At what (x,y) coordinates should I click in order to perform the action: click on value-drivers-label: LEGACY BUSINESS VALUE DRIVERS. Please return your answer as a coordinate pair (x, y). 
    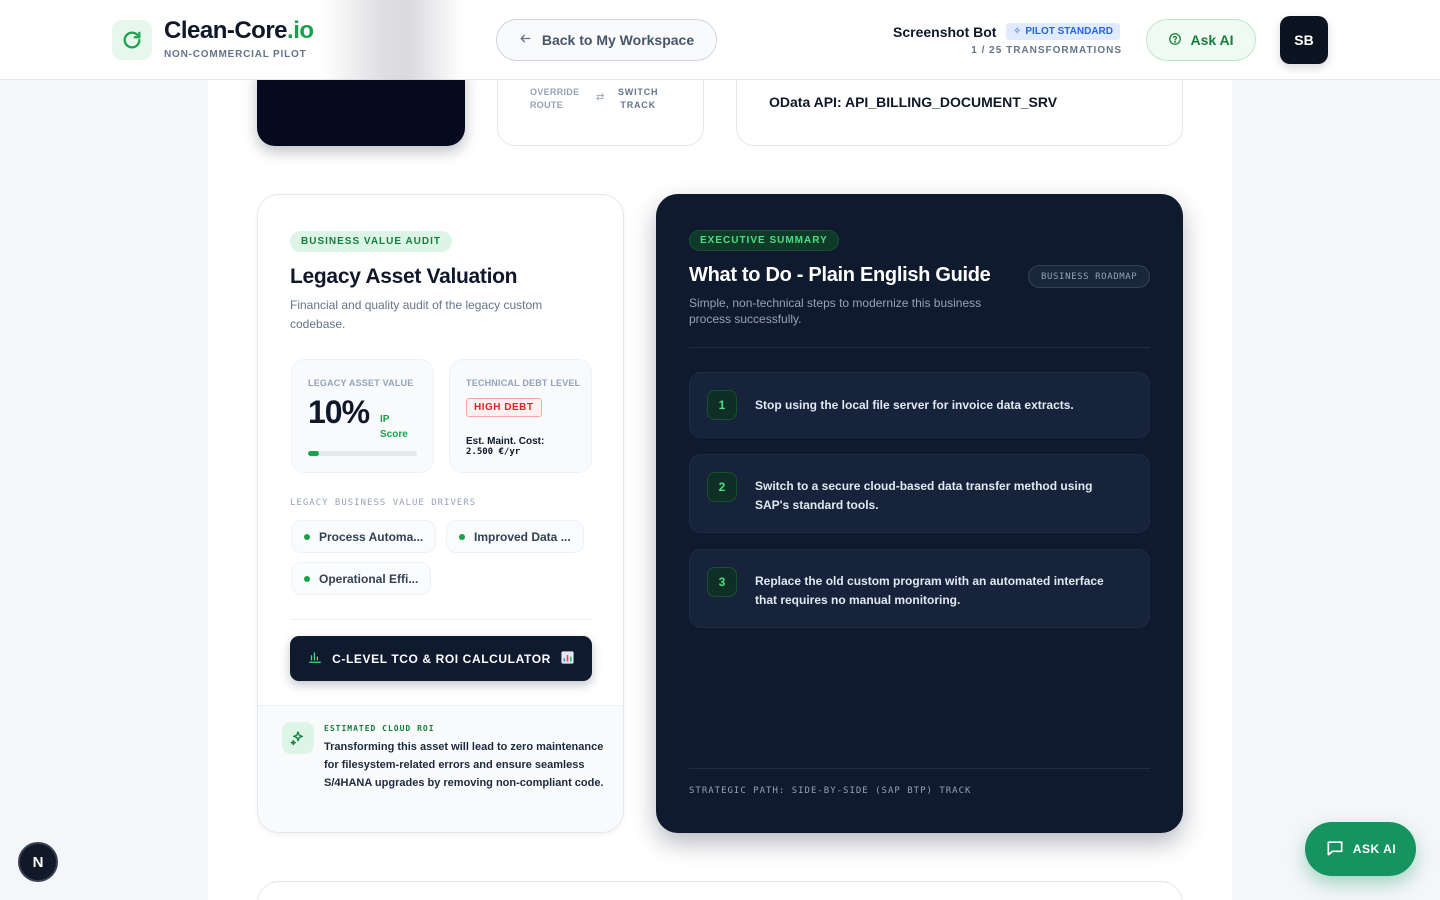
    Looking at the image, I should click on (383, 503).